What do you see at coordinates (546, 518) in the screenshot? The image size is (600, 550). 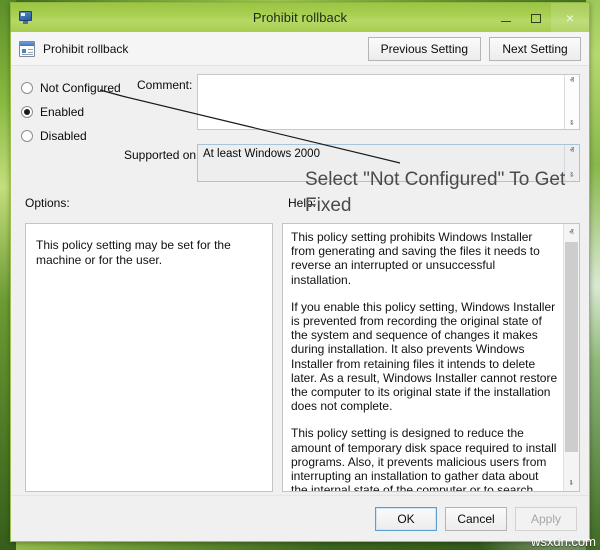 I see `apply-button: Apply` at bounding box center [546, 518].